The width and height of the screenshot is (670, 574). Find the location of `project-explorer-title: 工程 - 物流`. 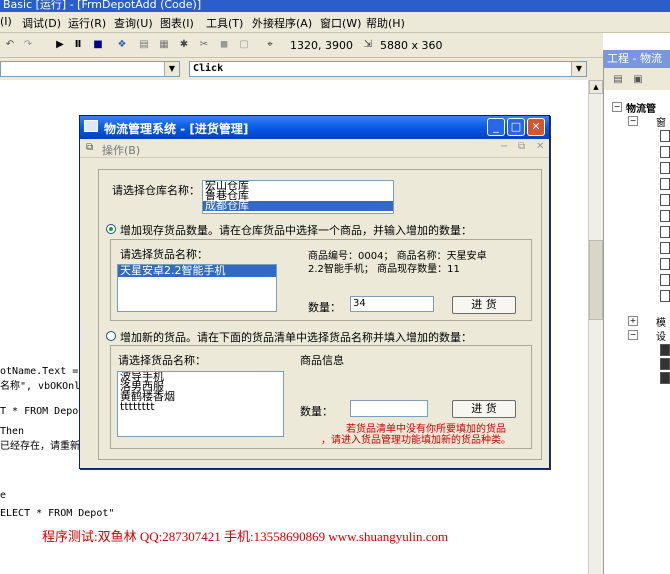

project-explorer-title: 工程 - 物流 is located at coordinates (637, 59).